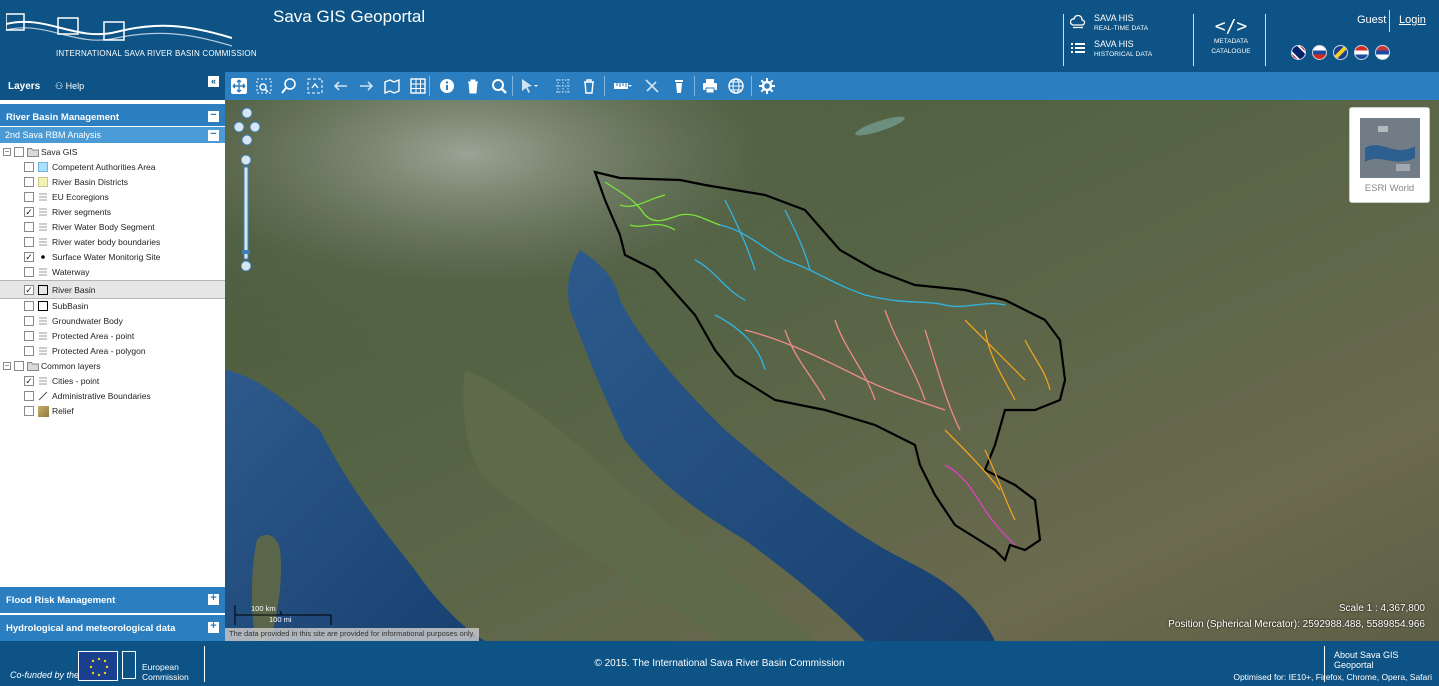 The width and height of the screenshot is (1439, 686). Describe the element at coordinates (43, 411) in the screenshot. I see `relief-tile-icon` at that location.